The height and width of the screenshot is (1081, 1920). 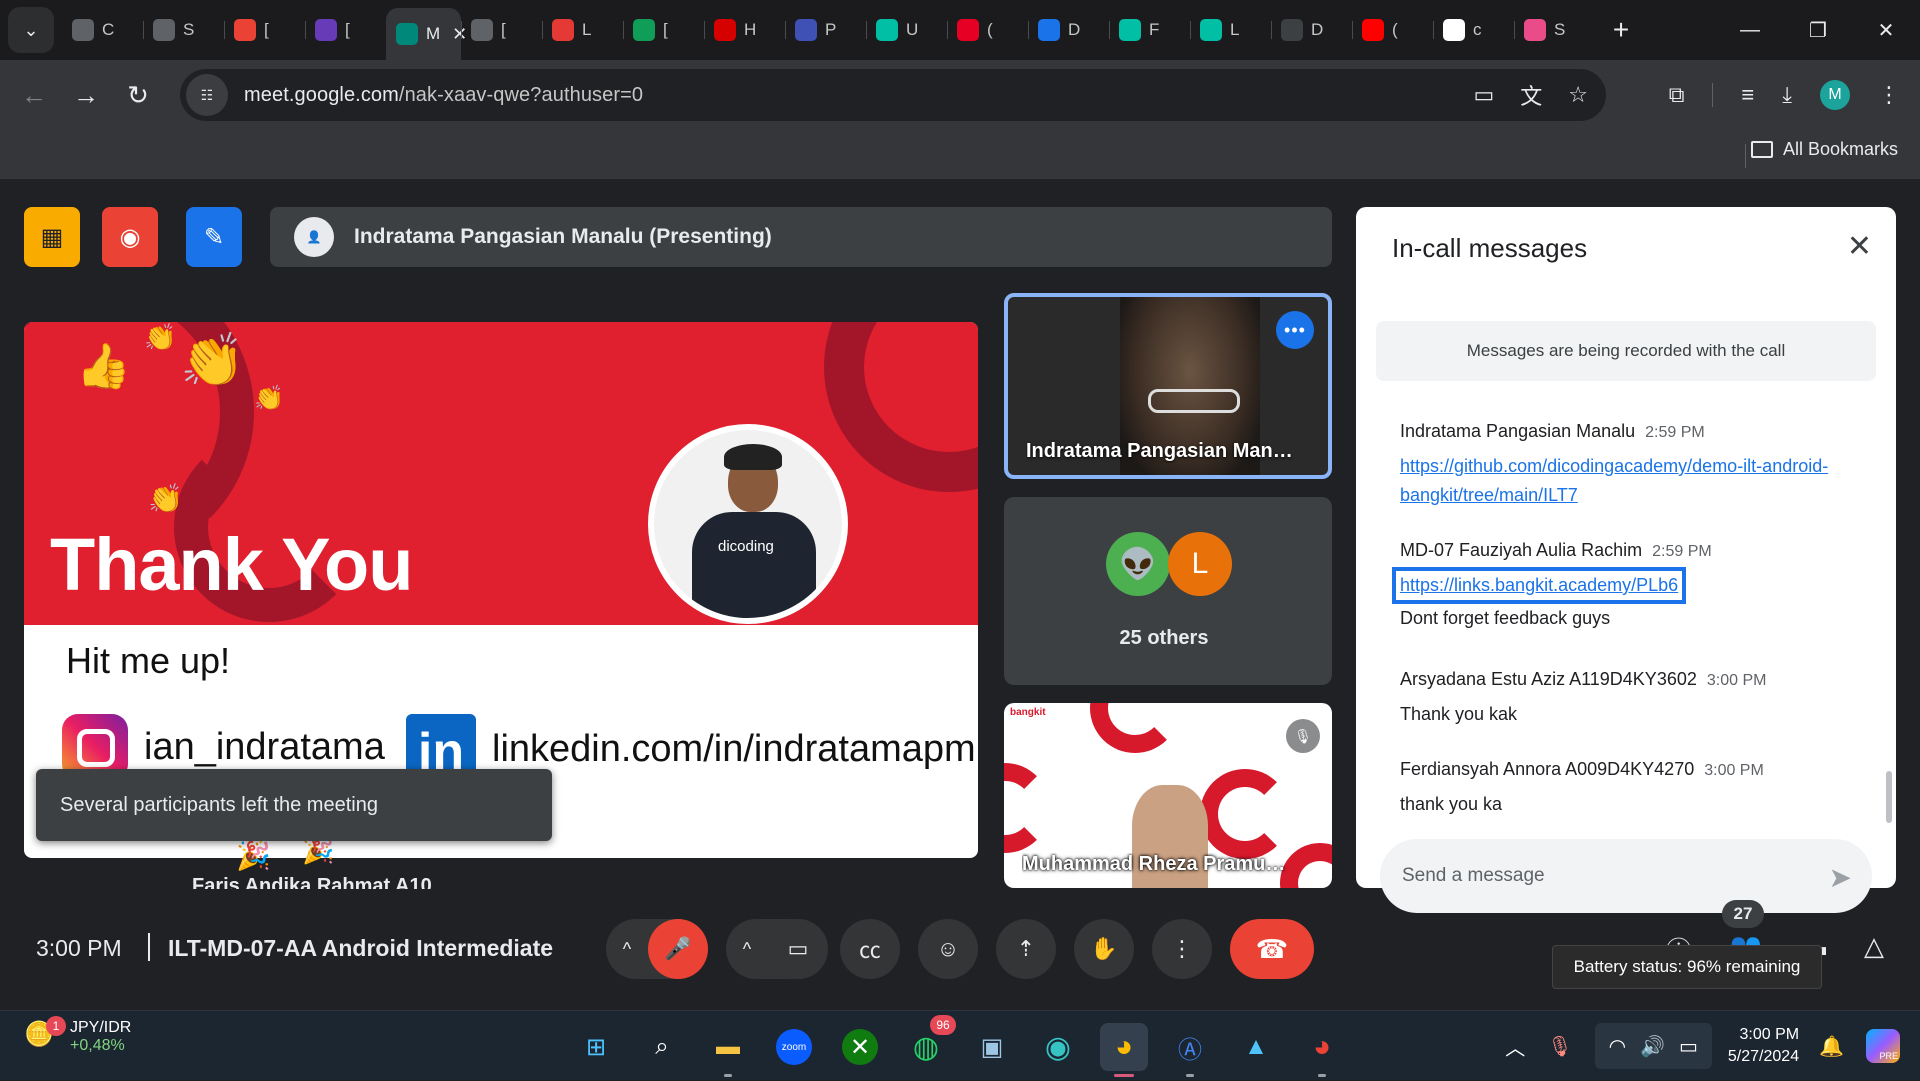 I want to click on minimize-button: —, so click(x=1750, y=30).